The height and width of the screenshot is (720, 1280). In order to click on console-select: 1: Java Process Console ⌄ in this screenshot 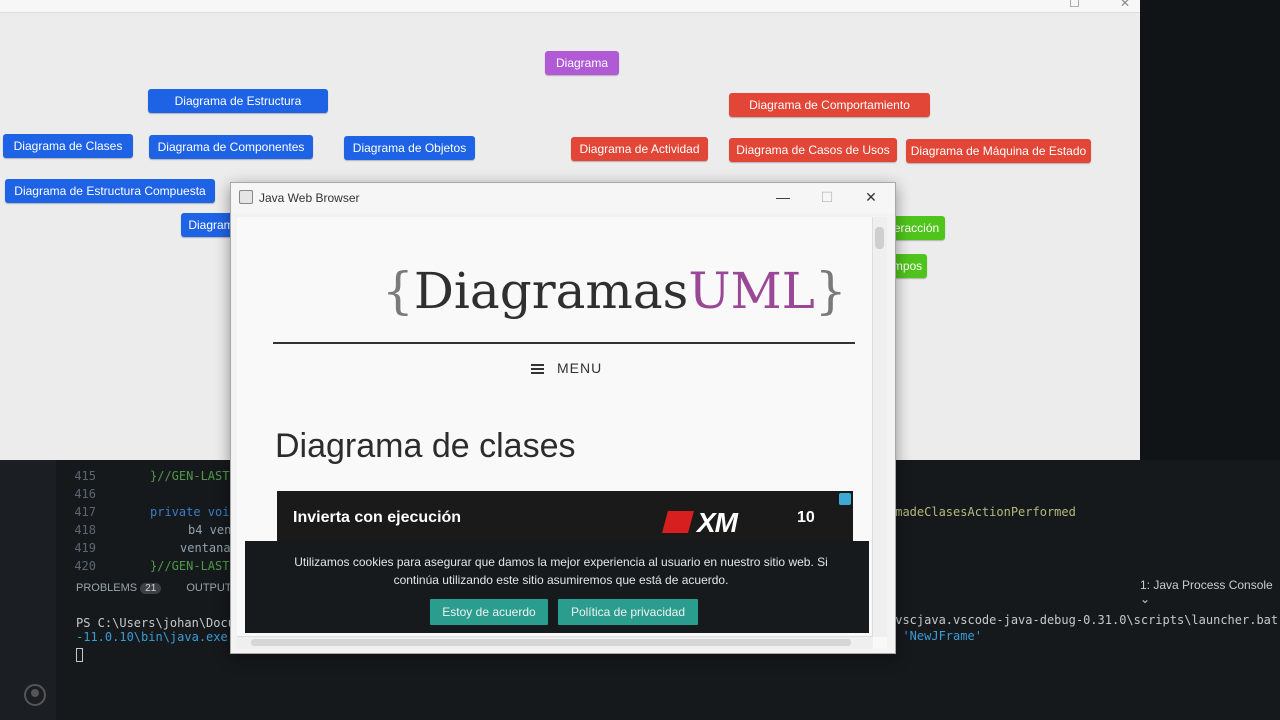, I will do `click(1210, 592)`.